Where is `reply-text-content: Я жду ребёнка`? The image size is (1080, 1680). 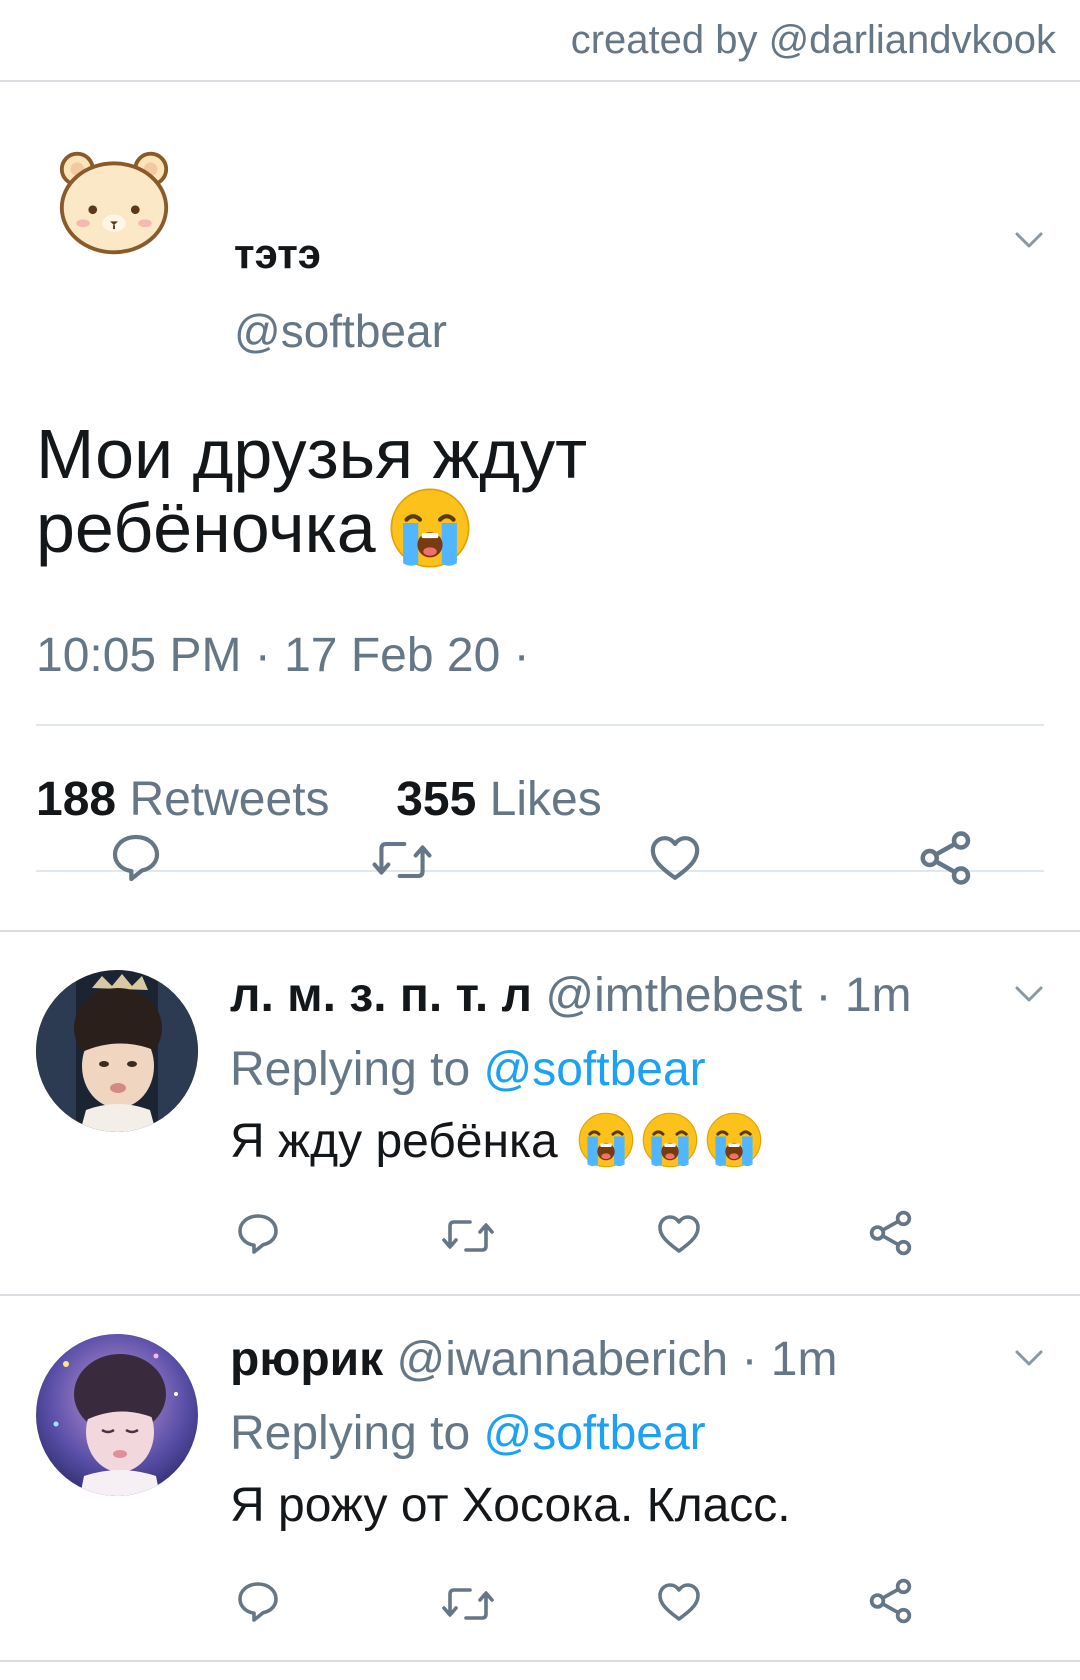 reply-text-content: Я жду ребёнка is located at coordinates (394, 1141).